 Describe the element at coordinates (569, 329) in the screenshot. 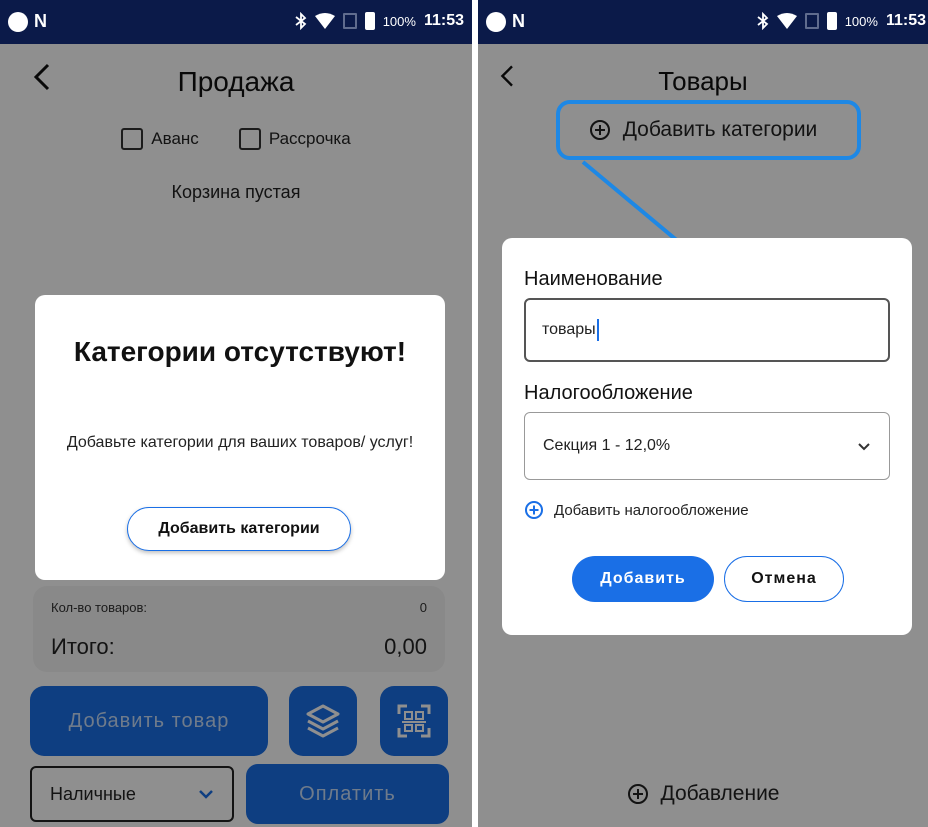

I see `name-input-value: товары` at that location.